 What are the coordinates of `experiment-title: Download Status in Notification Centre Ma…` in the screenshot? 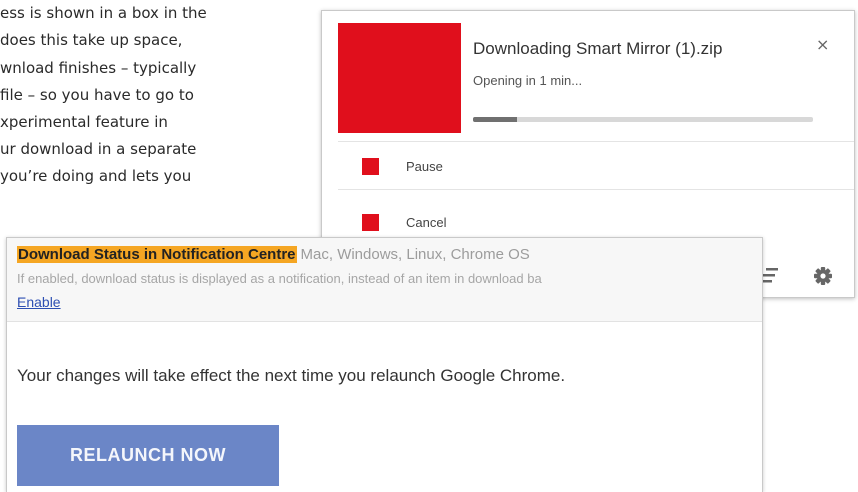 It's located at (273, 254).